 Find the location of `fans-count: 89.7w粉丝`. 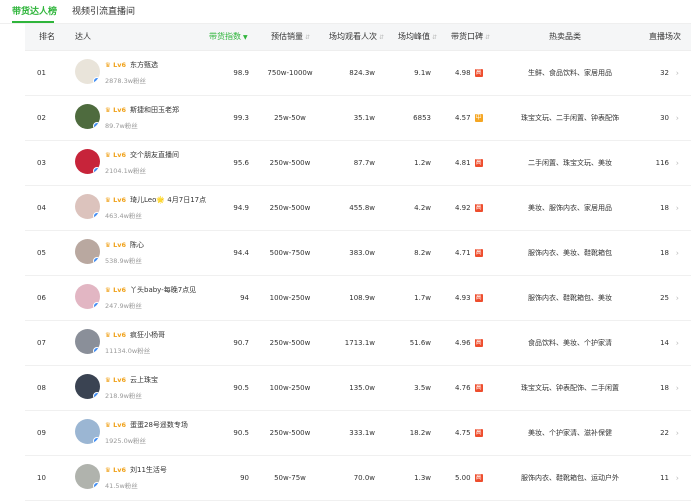

fans-count: 89.7w粉丝 is located at coordinates (121, 126).